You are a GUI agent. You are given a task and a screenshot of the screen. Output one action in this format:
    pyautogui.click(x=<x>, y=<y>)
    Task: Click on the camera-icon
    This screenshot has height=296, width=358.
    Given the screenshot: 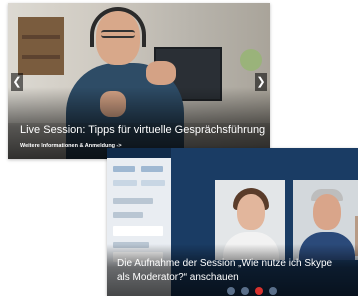 What is the action you would take?
    pyautogui.click(x=245, y=291)
    